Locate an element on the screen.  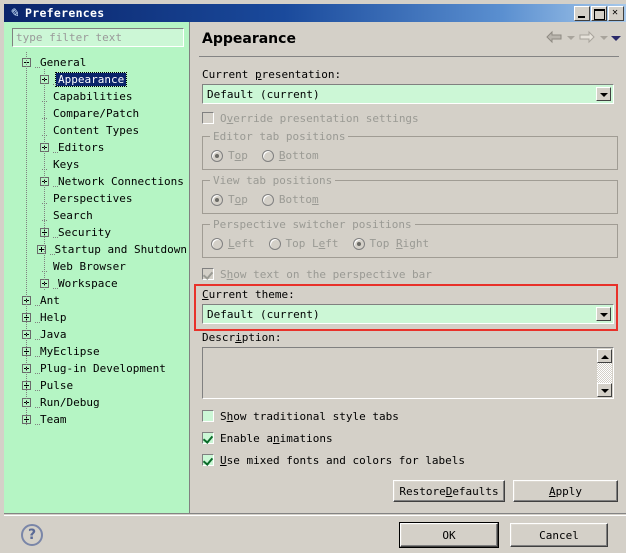
sidebar-item-content-types: Content Types is located at coordinates (96, 130).